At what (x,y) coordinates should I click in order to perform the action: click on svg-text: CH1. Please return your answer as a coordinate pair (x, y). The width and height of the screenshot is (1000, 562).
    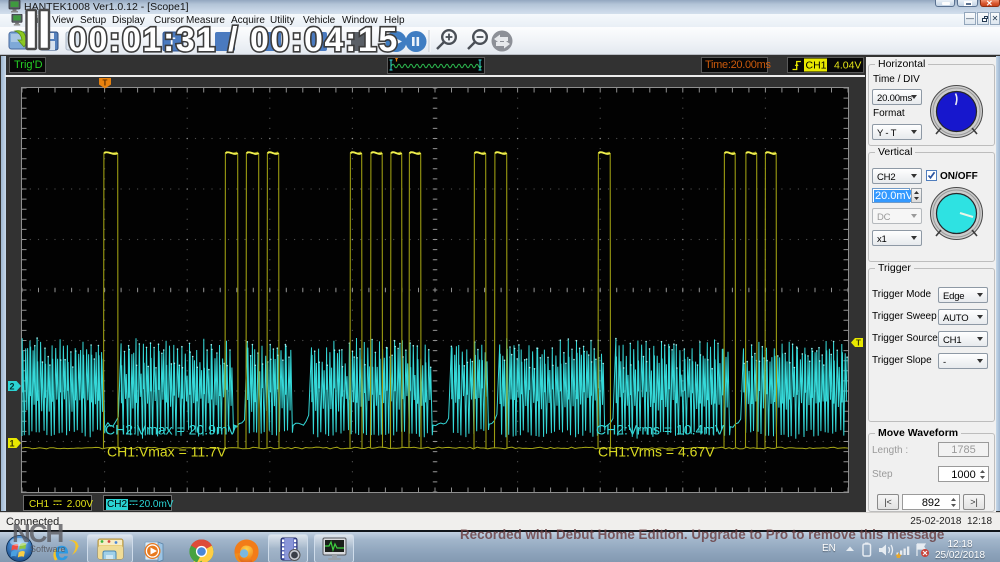
    Looking at the image, I should click on (816, 66).